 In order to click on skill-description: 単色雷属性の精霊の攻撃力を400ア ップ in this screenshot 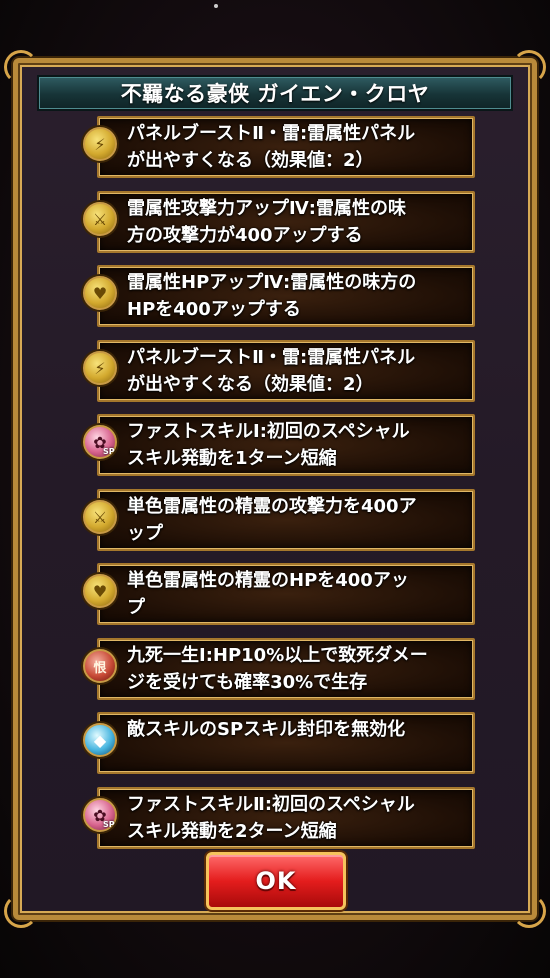, I will do `click(272, 520)`.